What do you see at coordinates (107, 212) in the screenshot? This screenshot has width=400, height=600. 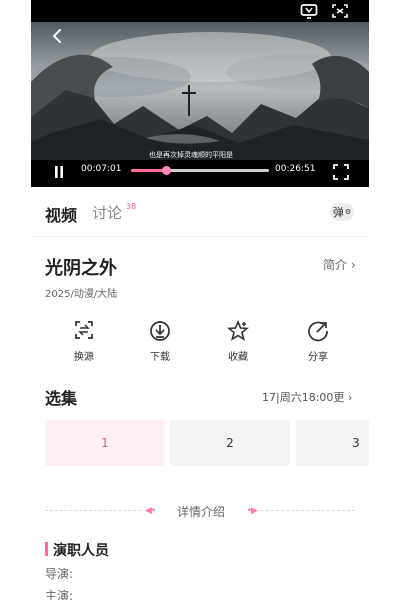 I see `tab-discussion: 讨论` at bounding box center [107, 212].